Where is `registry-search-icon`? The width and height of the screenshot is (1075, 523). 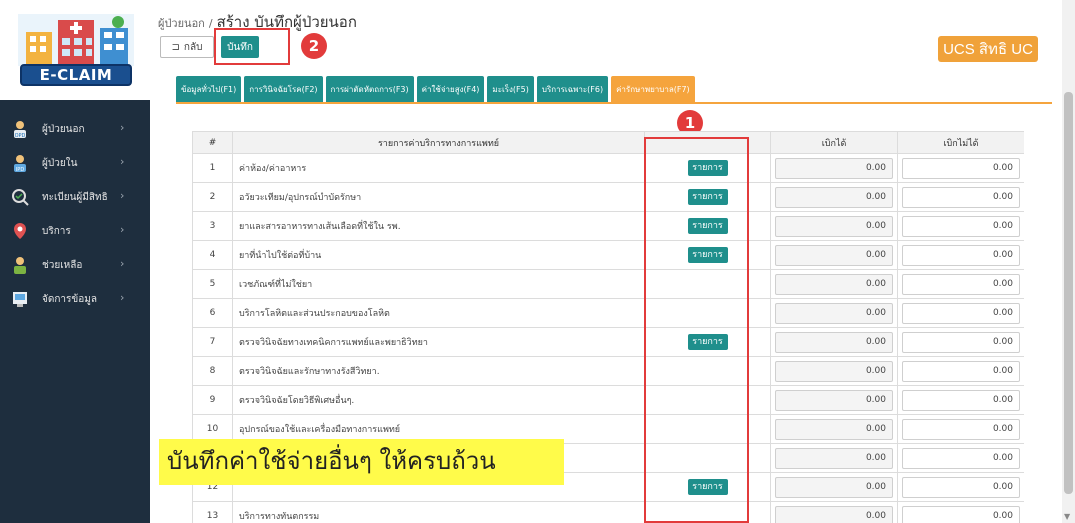 registry-search-icon is located at coordinates (20, 197).